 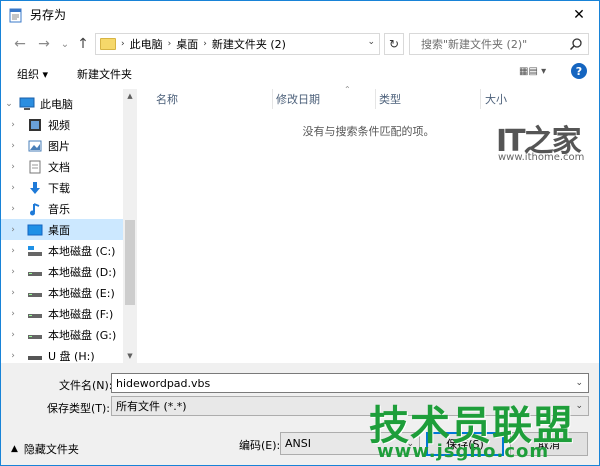 I want to click on address-bar: › 此电脑 › 桌面 › 新建文件夹 (2) ⌄, so click(x=237, y=44).